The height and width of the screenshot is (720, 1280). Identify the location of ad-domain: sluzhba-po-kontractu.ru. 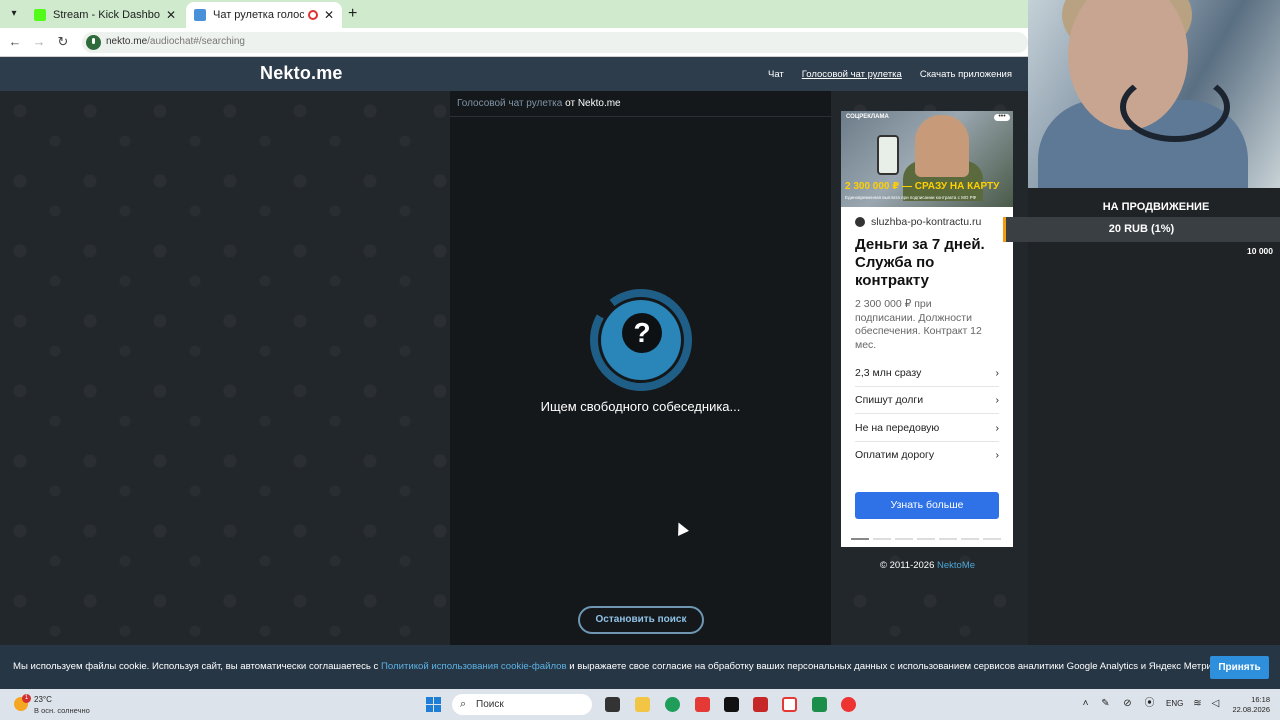
(918, 222).